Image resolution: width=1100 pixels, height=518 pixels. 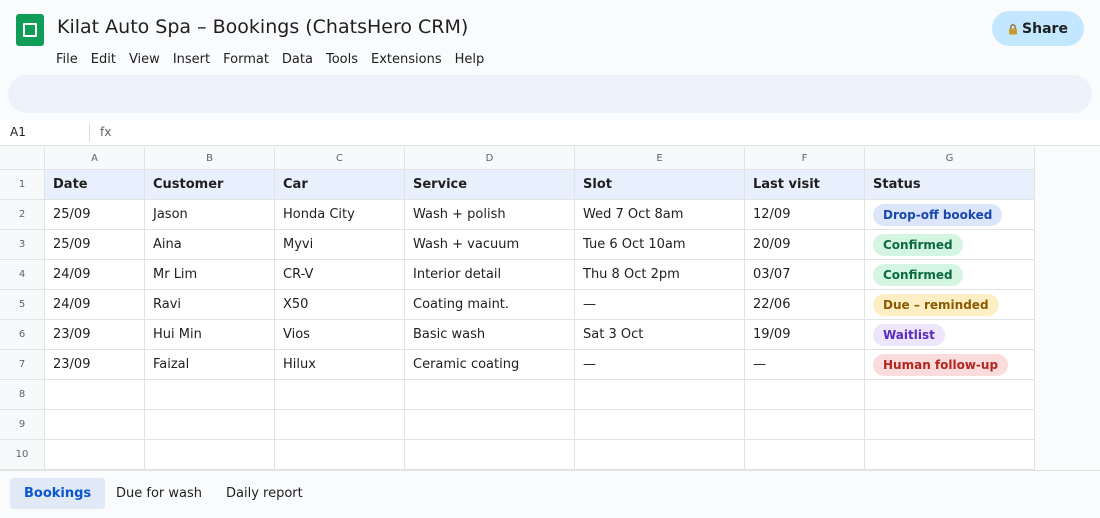 What do you see at coordinates (406, 59) in the screenshot?
I see `menu-extensions: Extensions` at bounding box center [406, 59].